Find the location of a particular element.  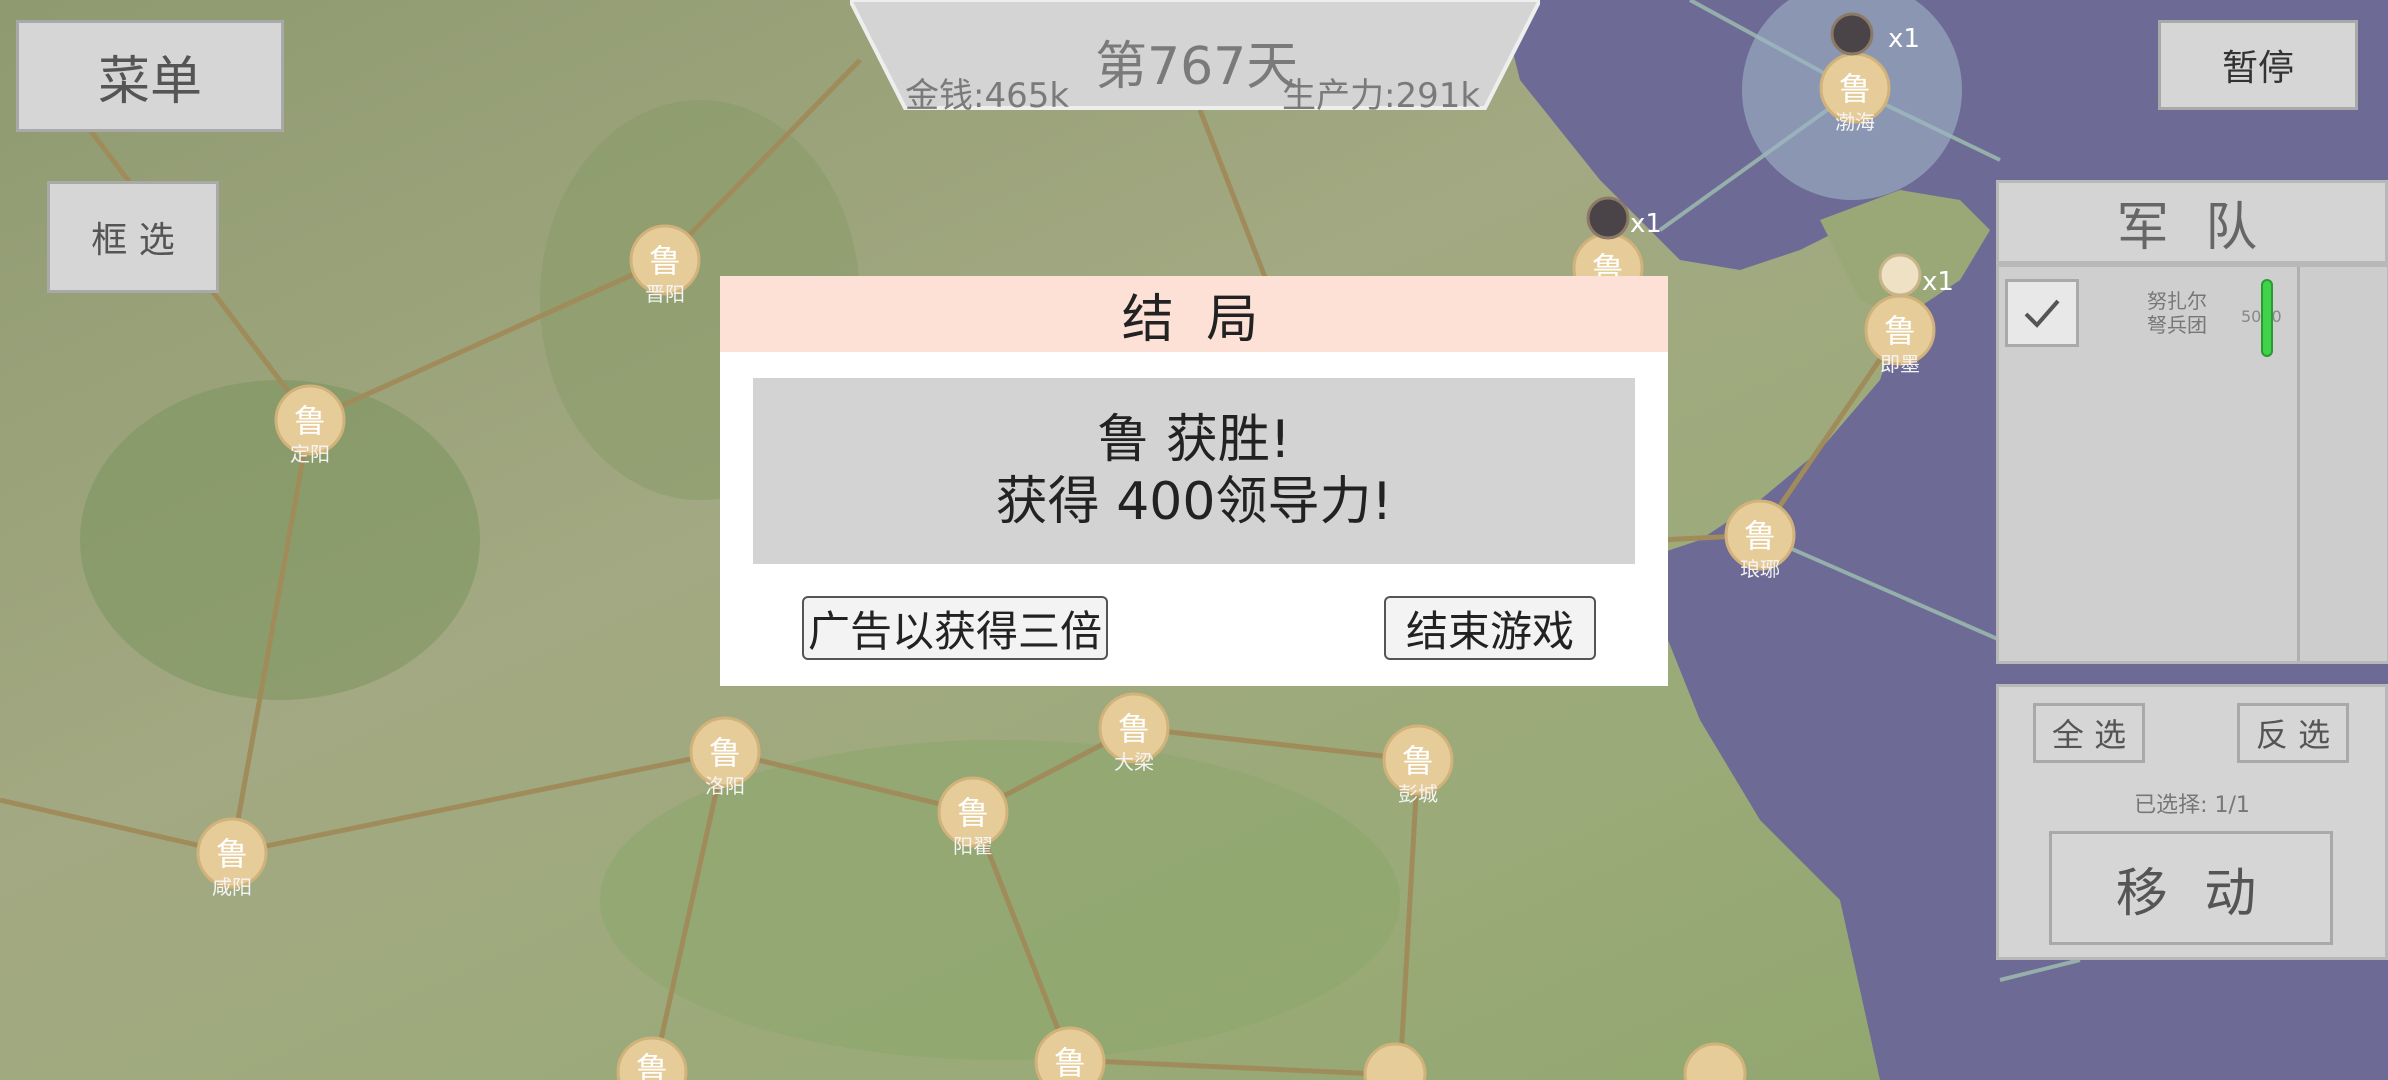

dialog-message: 鲁 获胜! 获得 400领导力! is located at coordinates (1194, 471).